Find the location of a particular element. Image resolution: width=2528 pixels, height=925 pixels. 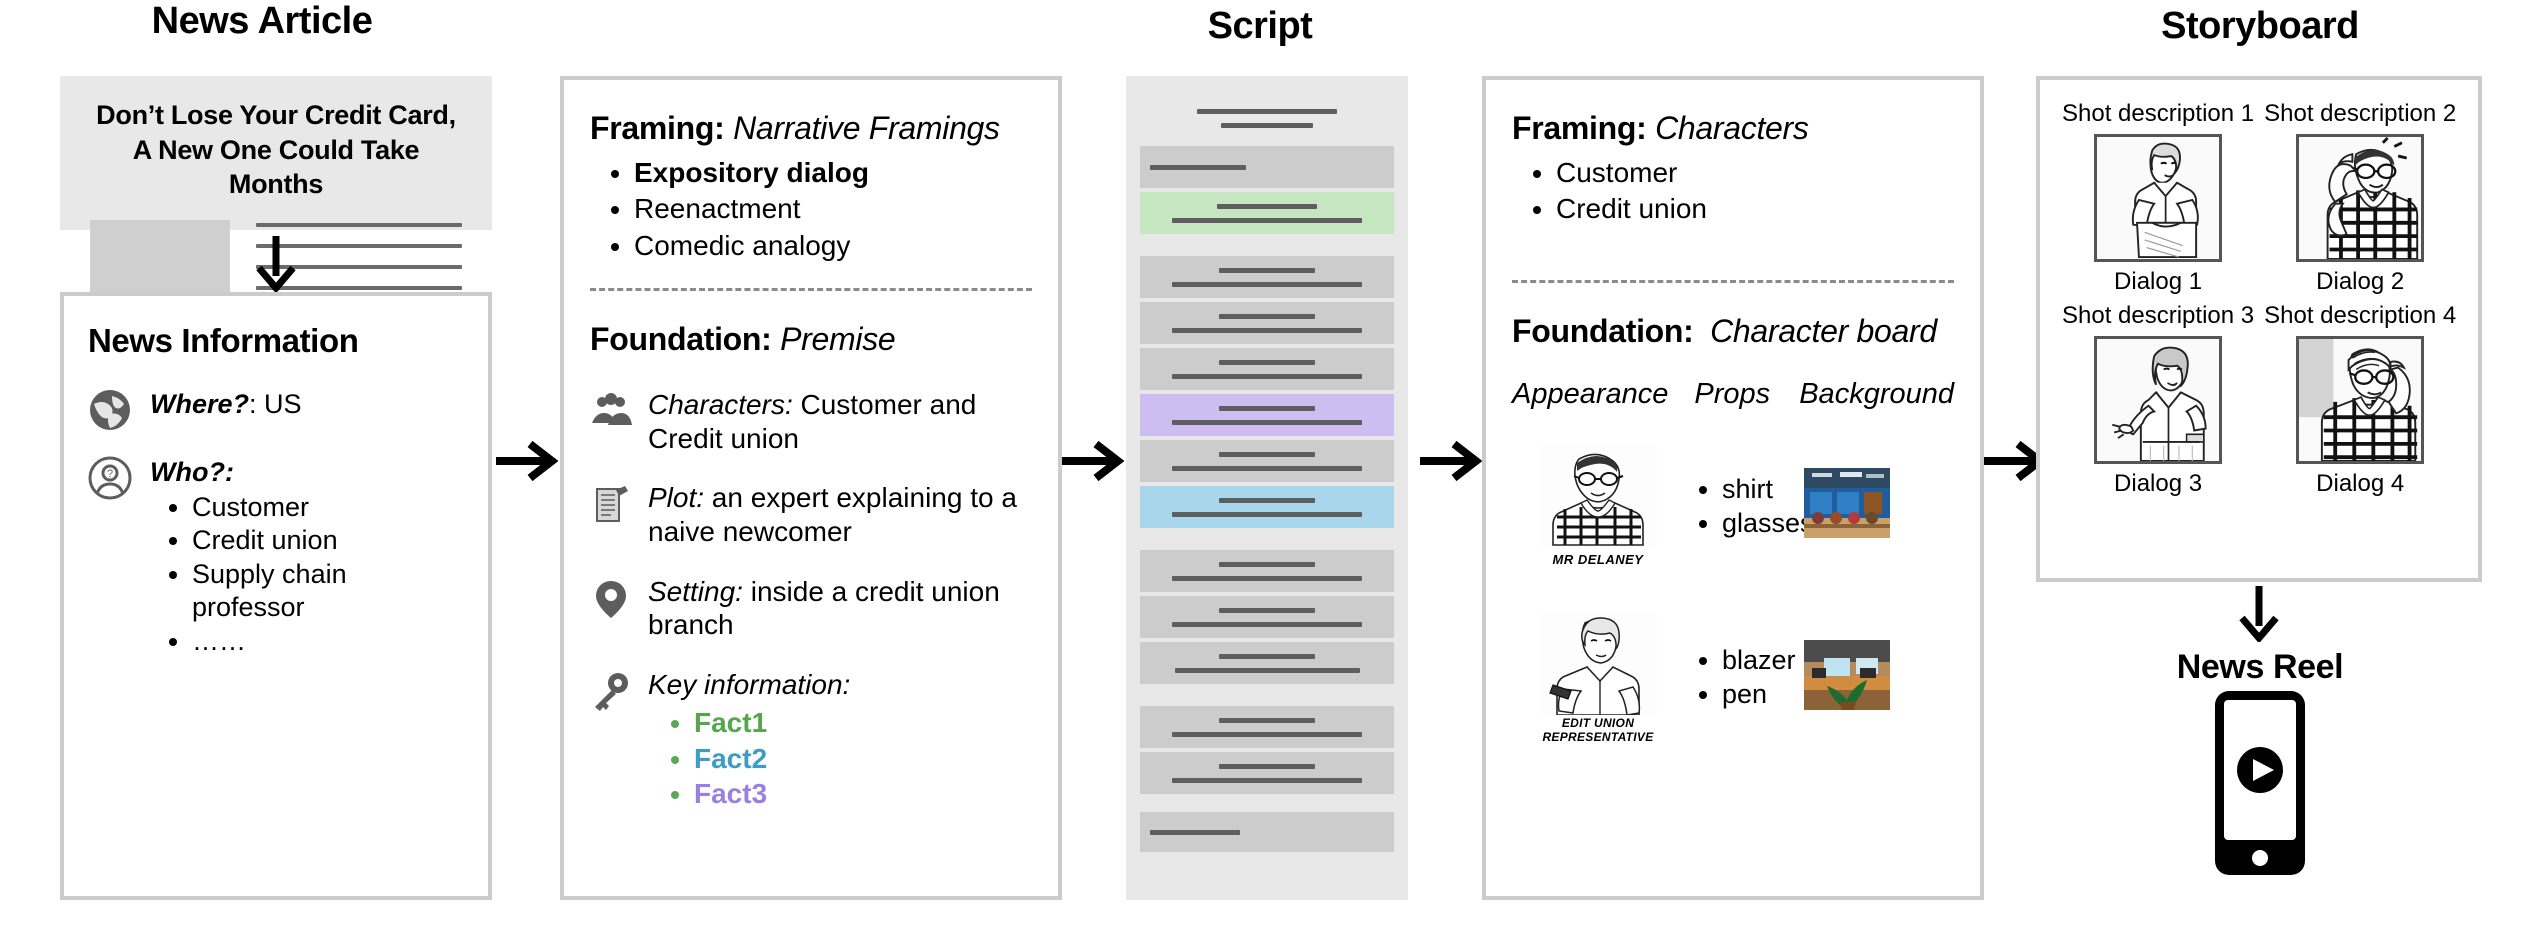

dialog-2: Dialog 2 is located at coordinates (2360, 281).